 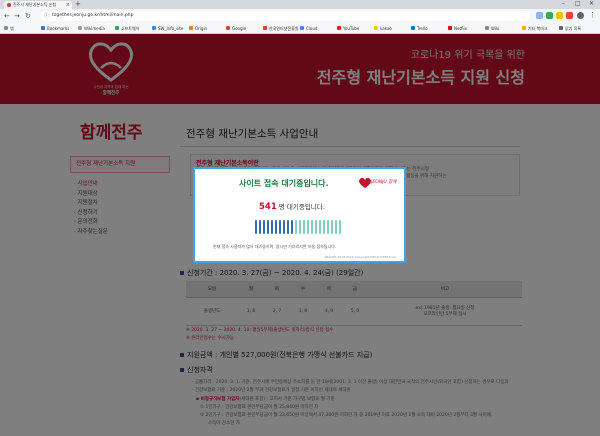 I want to click on bookmark-label: YouTube, so click(x=351, y=28).